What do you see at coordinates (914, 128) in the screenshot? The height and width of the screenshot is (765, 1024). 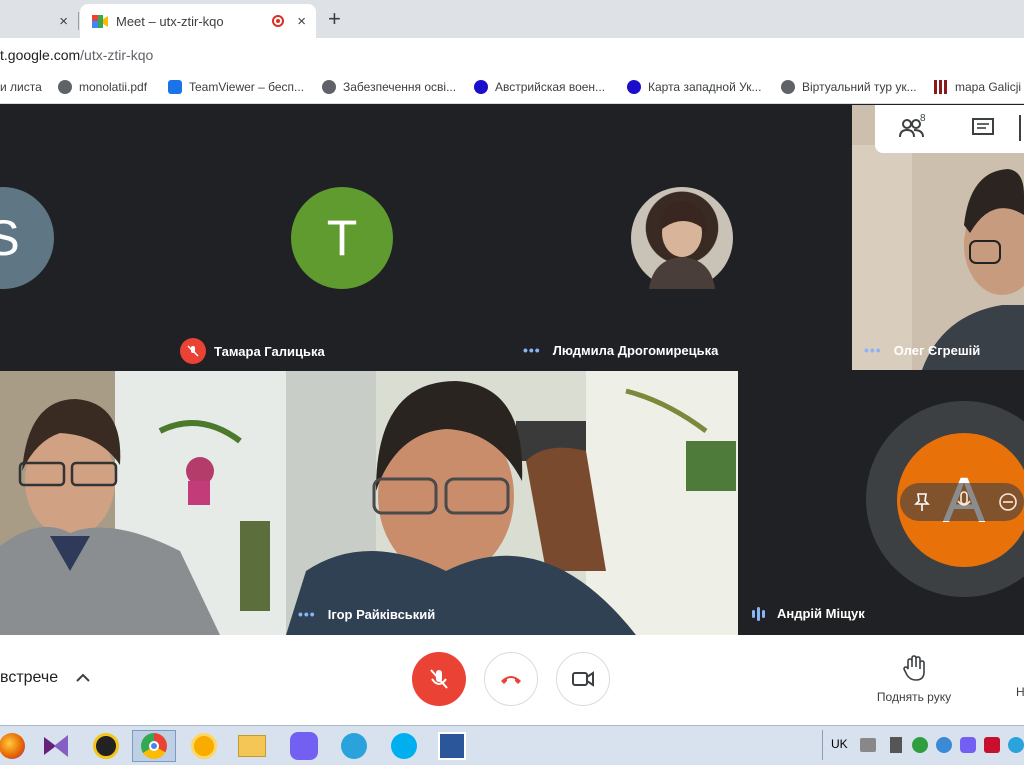 I see `people-button: 8` at bounding box center [914, 128].